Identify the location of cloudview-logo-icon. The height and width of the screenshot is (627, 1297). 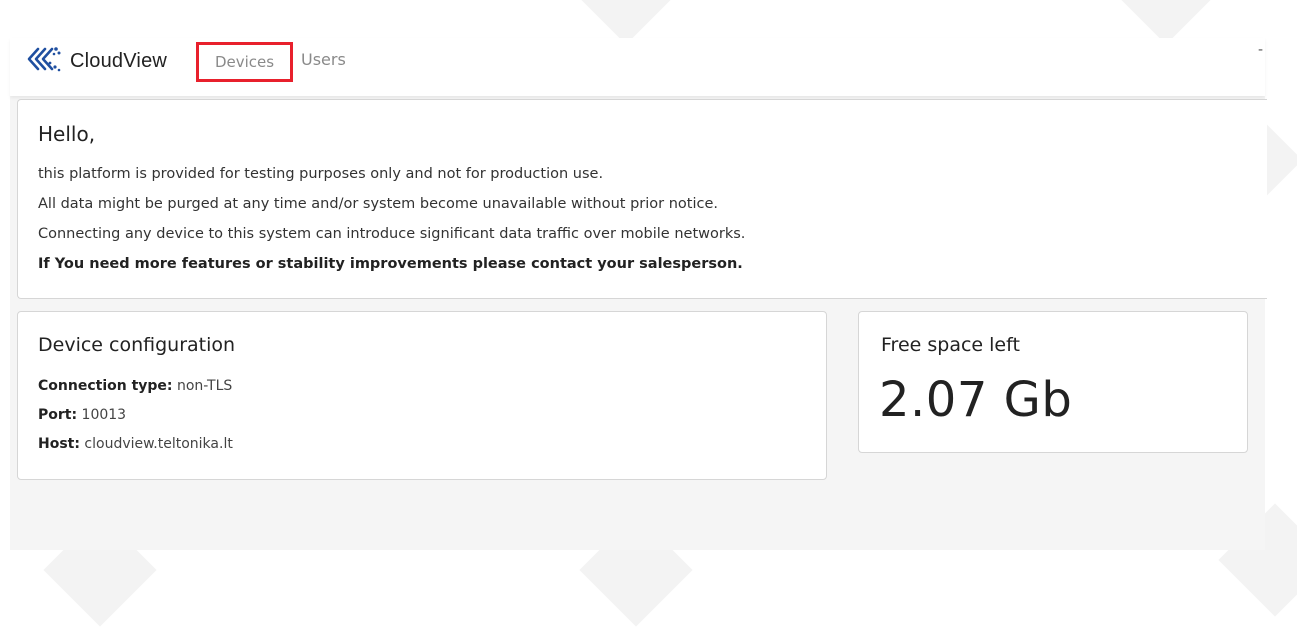
(44, 61).